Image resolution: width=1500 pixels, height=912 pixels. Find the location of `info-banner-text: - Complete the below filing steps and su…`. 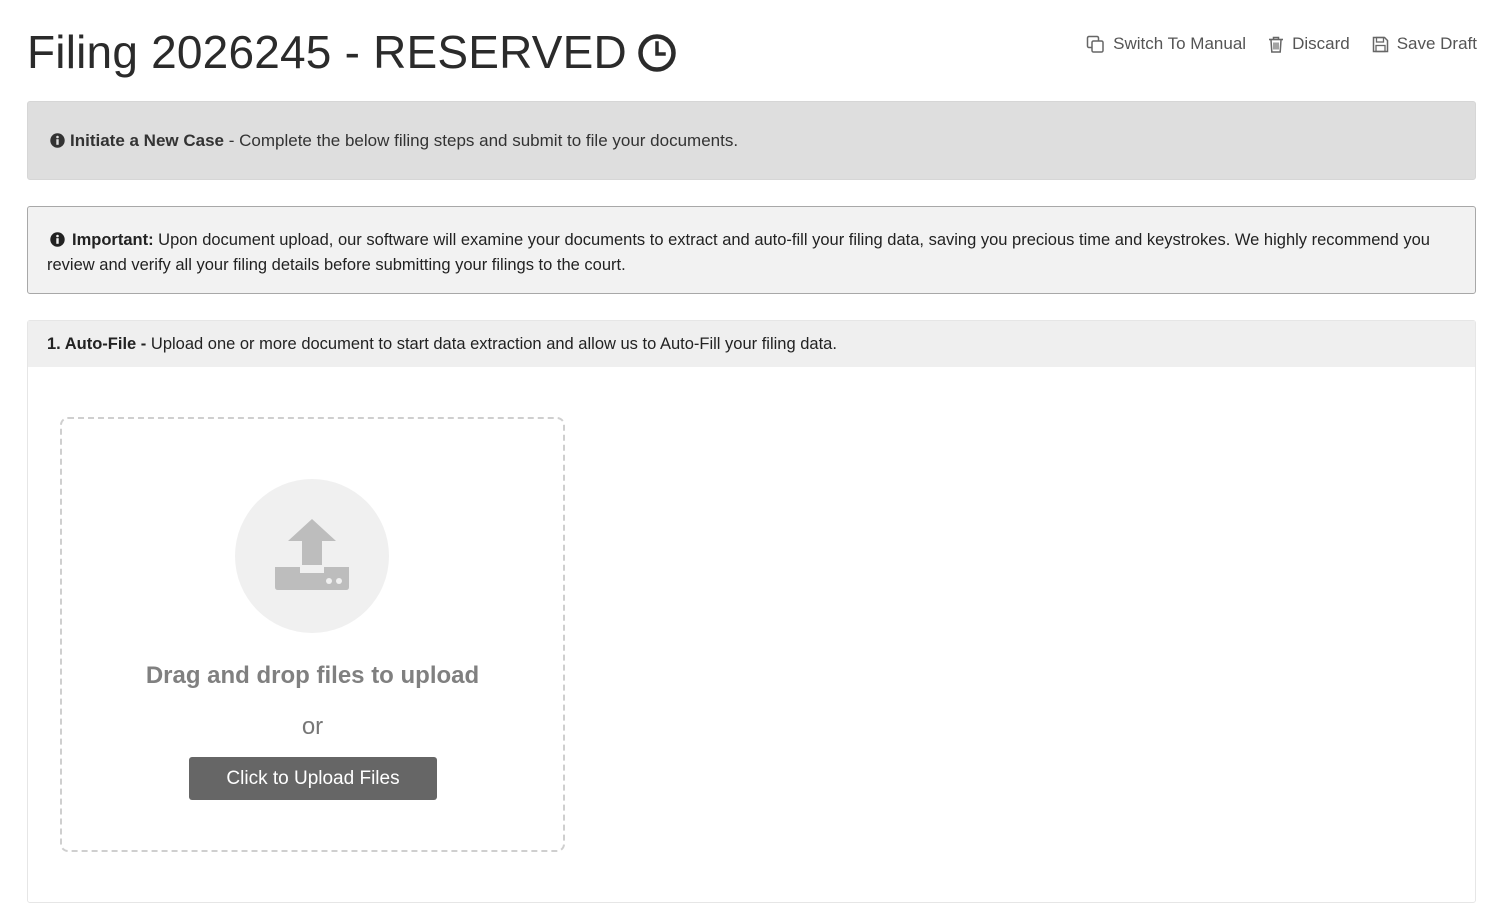

info-banner-text: - Complete the below filing steps and su… is located at coordinates (481, 140).